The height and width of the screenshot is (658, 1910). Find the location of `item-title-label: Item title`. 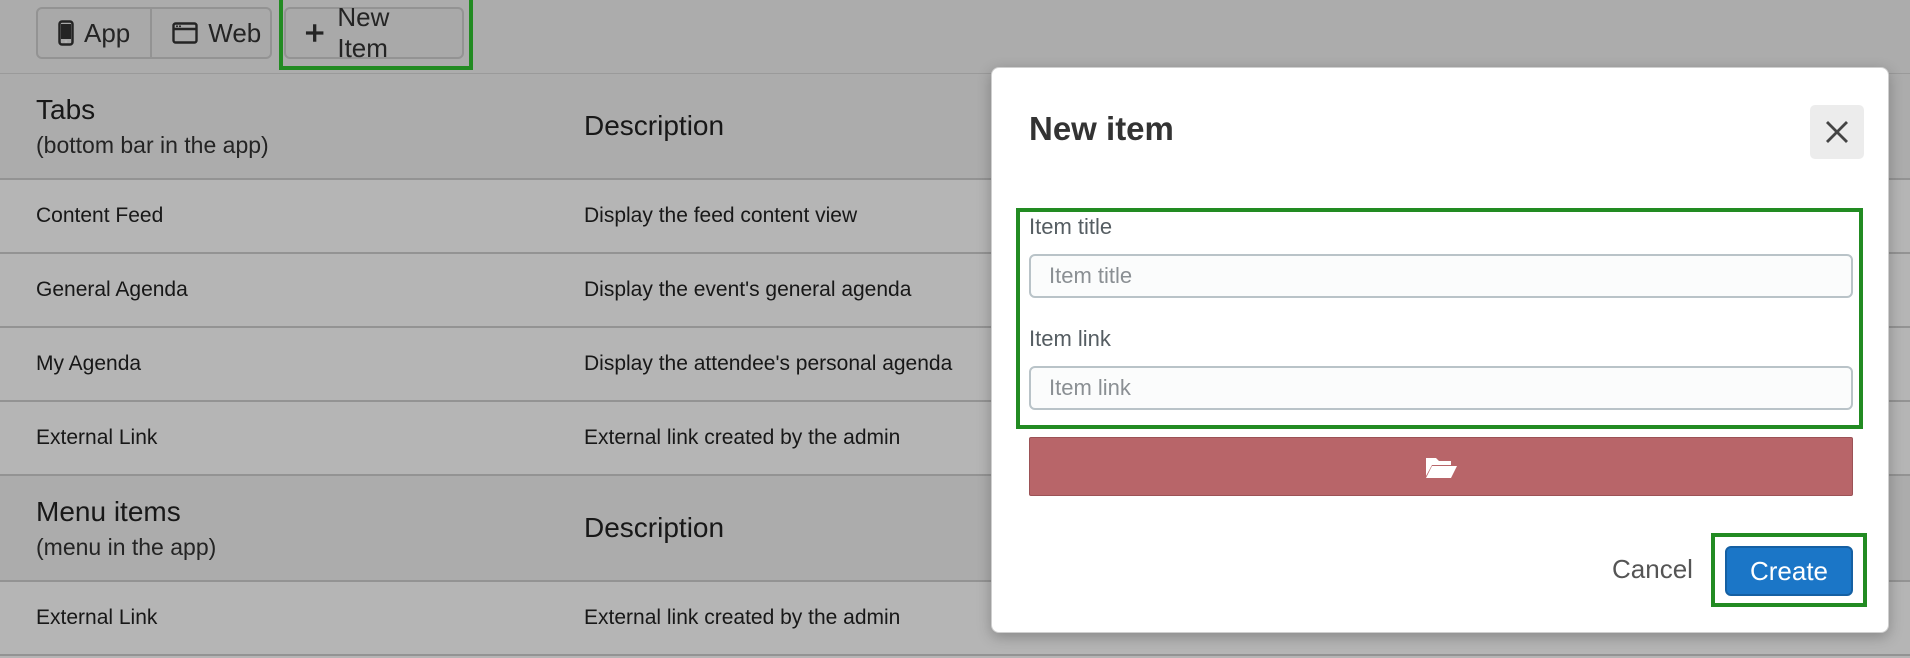

item-title-label: Item title is located at coordinates (1071, 226).